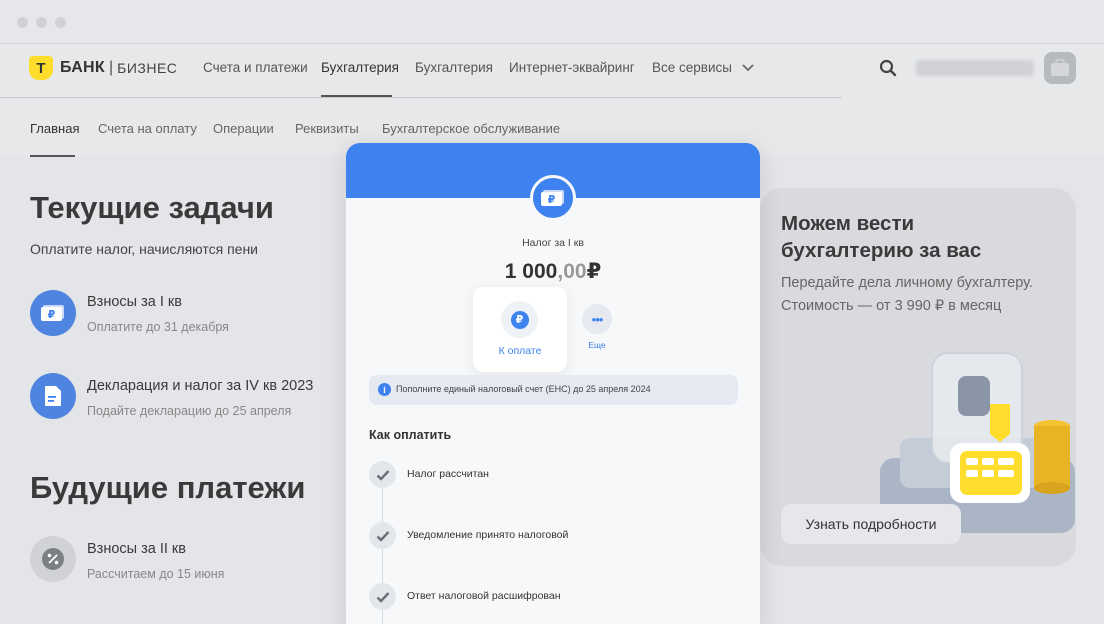 The image size is (1104, 624). Describe the element at coordinates (41, 68) in the screenshot. I see `logo-shield-icon: T` at that location.